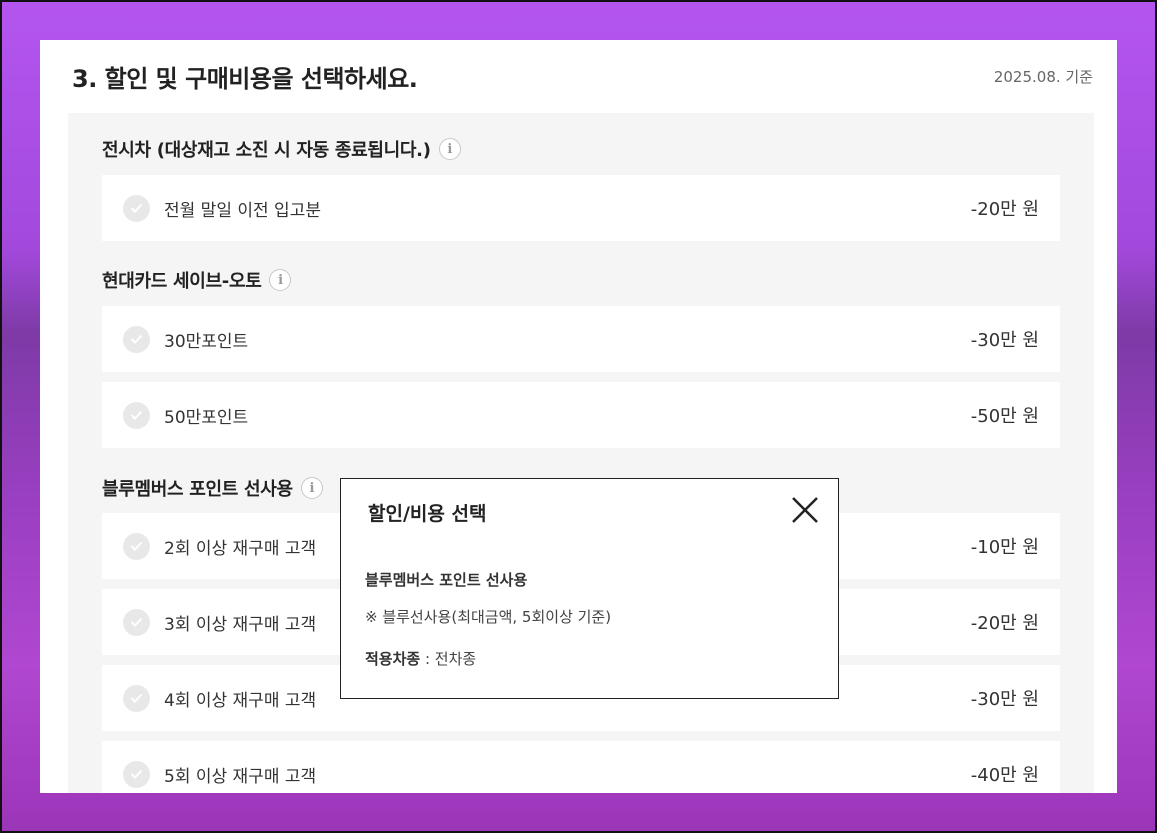 The width and height of the screenshot is (1157, 833). Describe the element at coordinates (805, 510) in the screenshot. I see `close-icon` at that location.